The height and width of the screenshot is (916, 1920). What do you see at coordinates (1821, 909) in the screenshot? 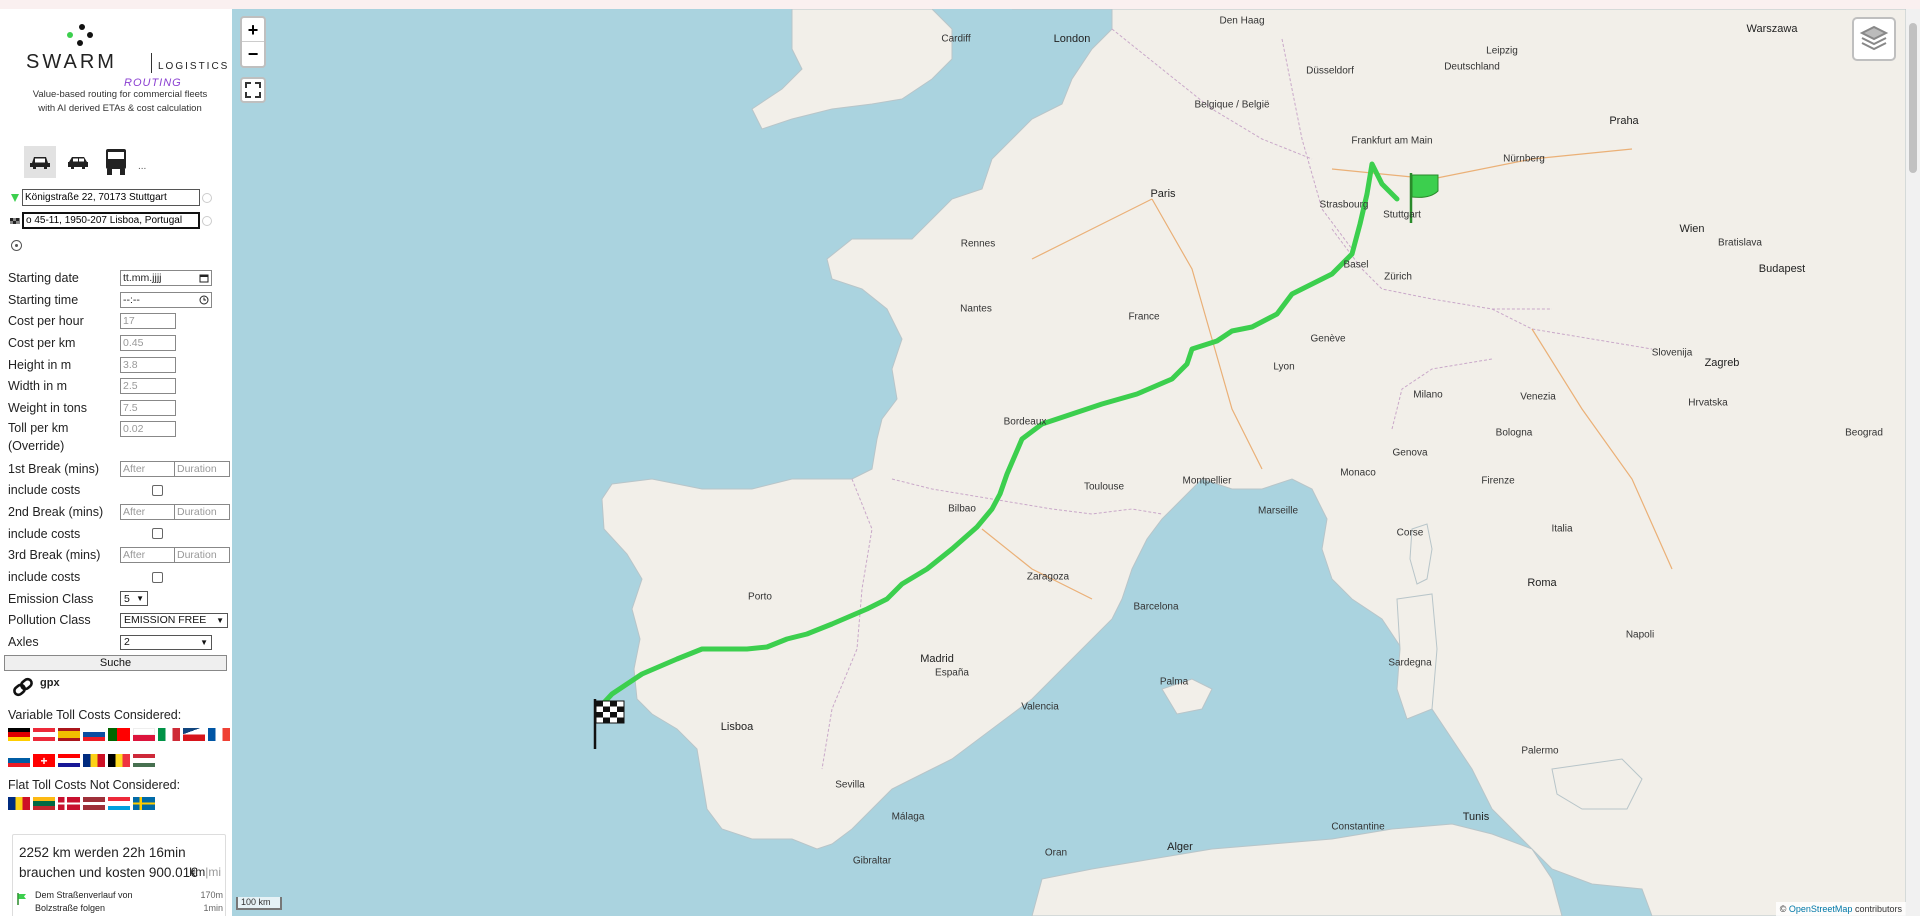
I see `openstreetmap-link: OpenStreetMap` at bounding box center [1821, 909].